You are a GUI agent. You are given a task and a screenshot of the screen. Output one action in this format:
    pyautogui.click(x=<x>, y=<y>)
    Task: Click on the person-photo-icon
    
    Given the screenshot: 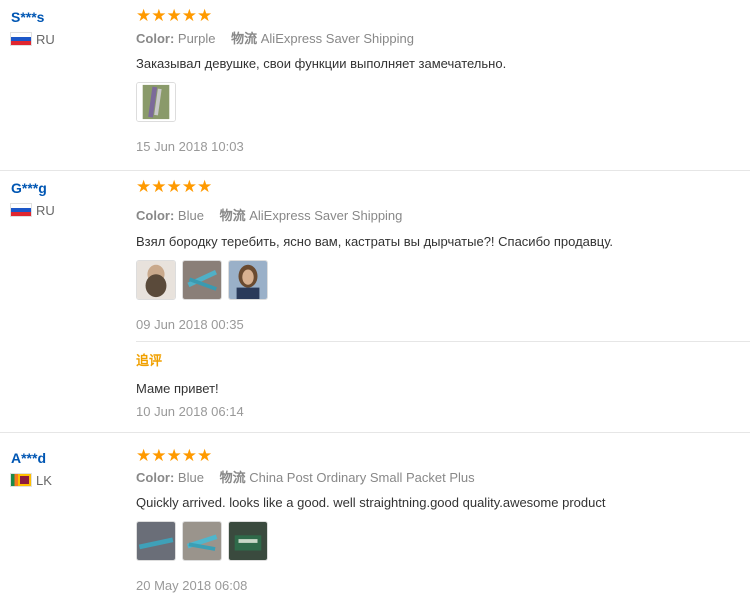 What is the action you would take?
    pyautogui.click(x=248, y=280)
    